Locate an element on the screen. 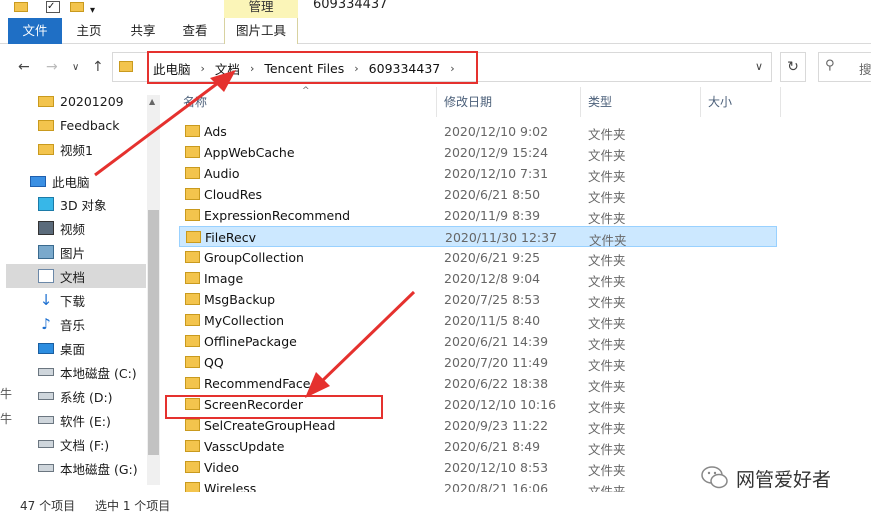  file-name: ExpressionRecommend is located at coordinates (277, 215).